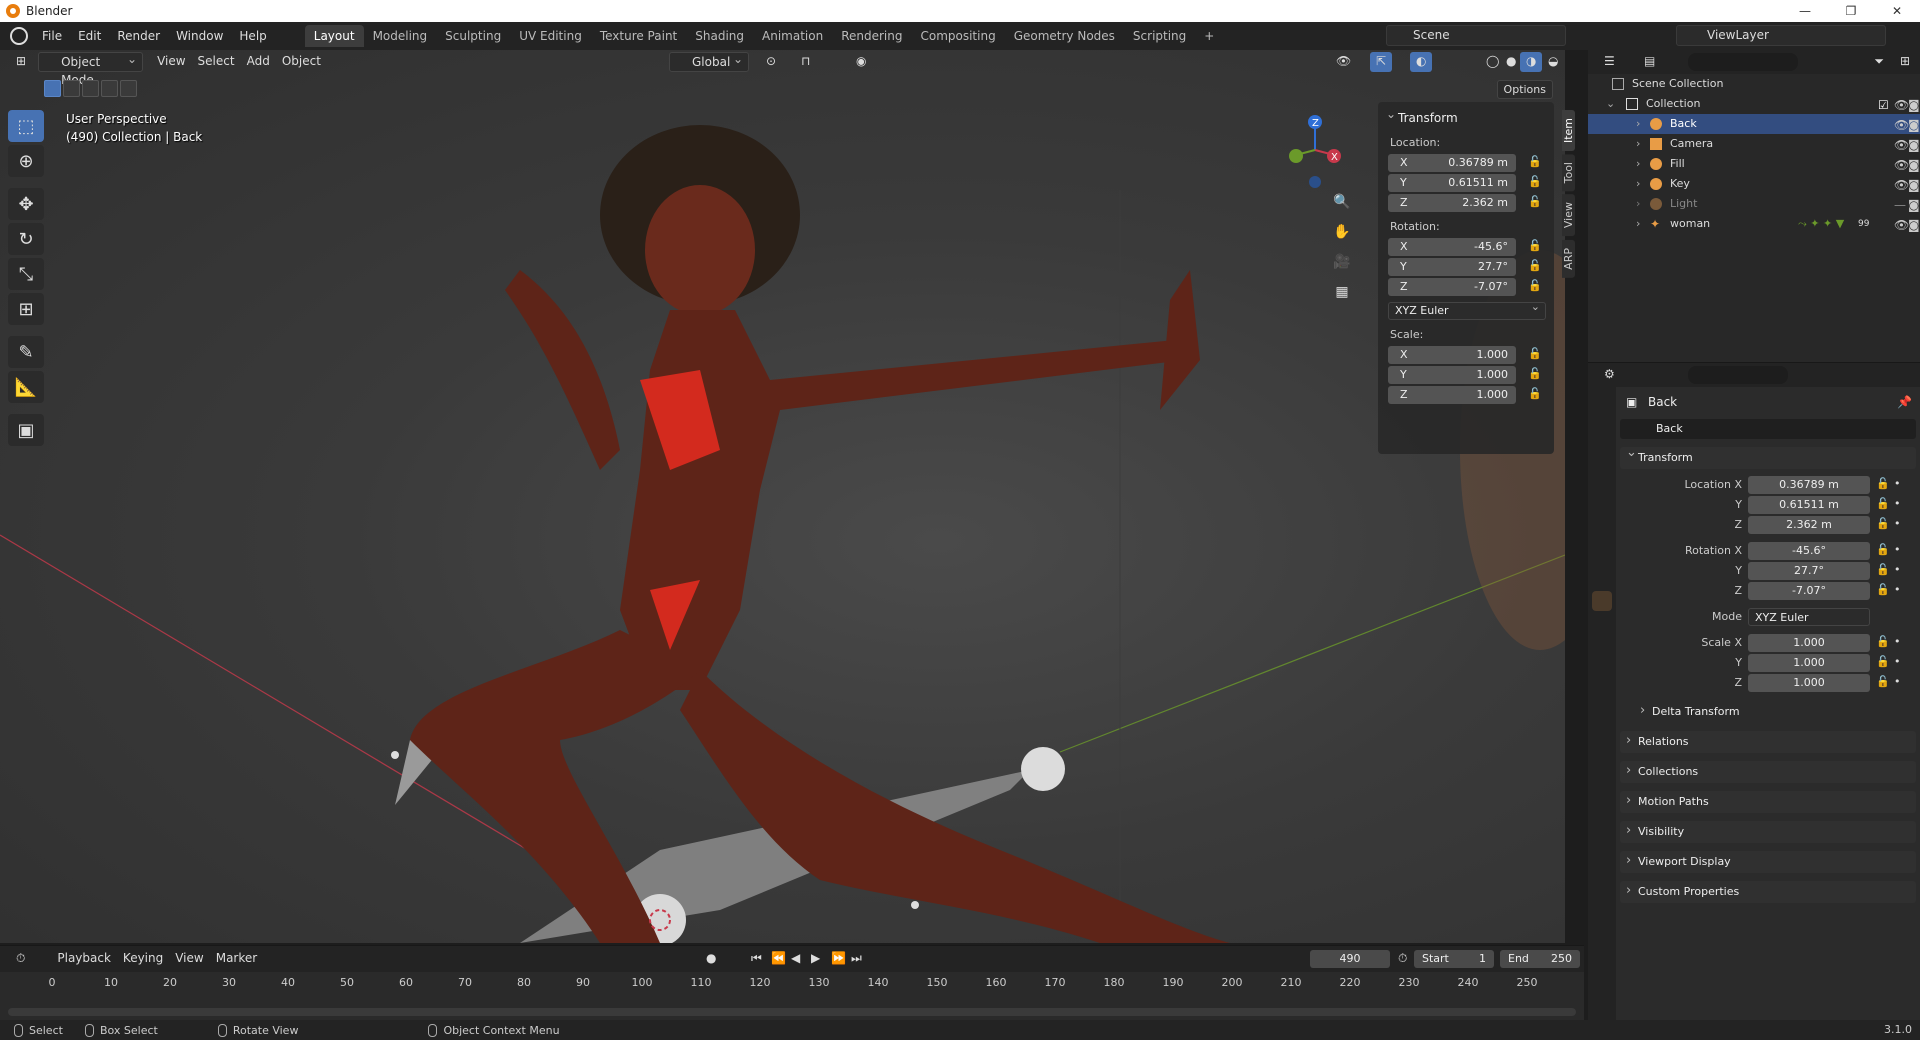  I want to click on texture-tab-icon, so click(1602, 713).